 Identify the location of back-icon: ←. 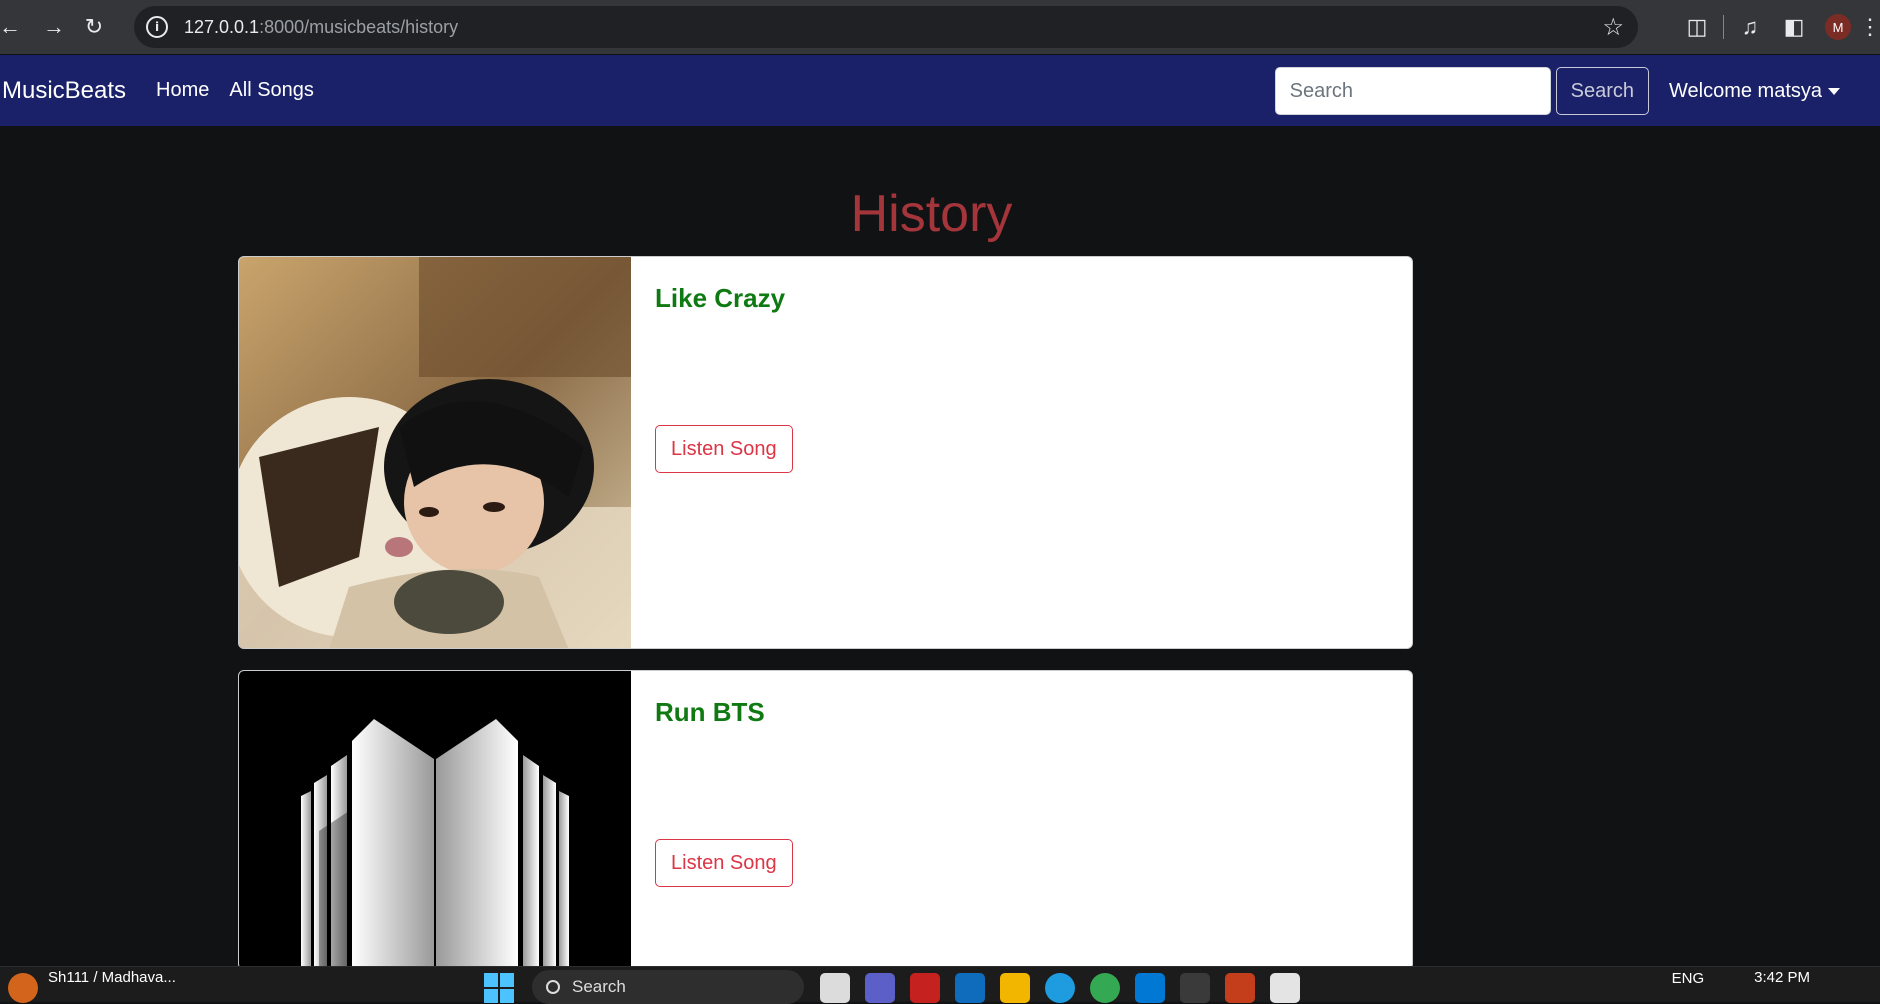
(10, 27).